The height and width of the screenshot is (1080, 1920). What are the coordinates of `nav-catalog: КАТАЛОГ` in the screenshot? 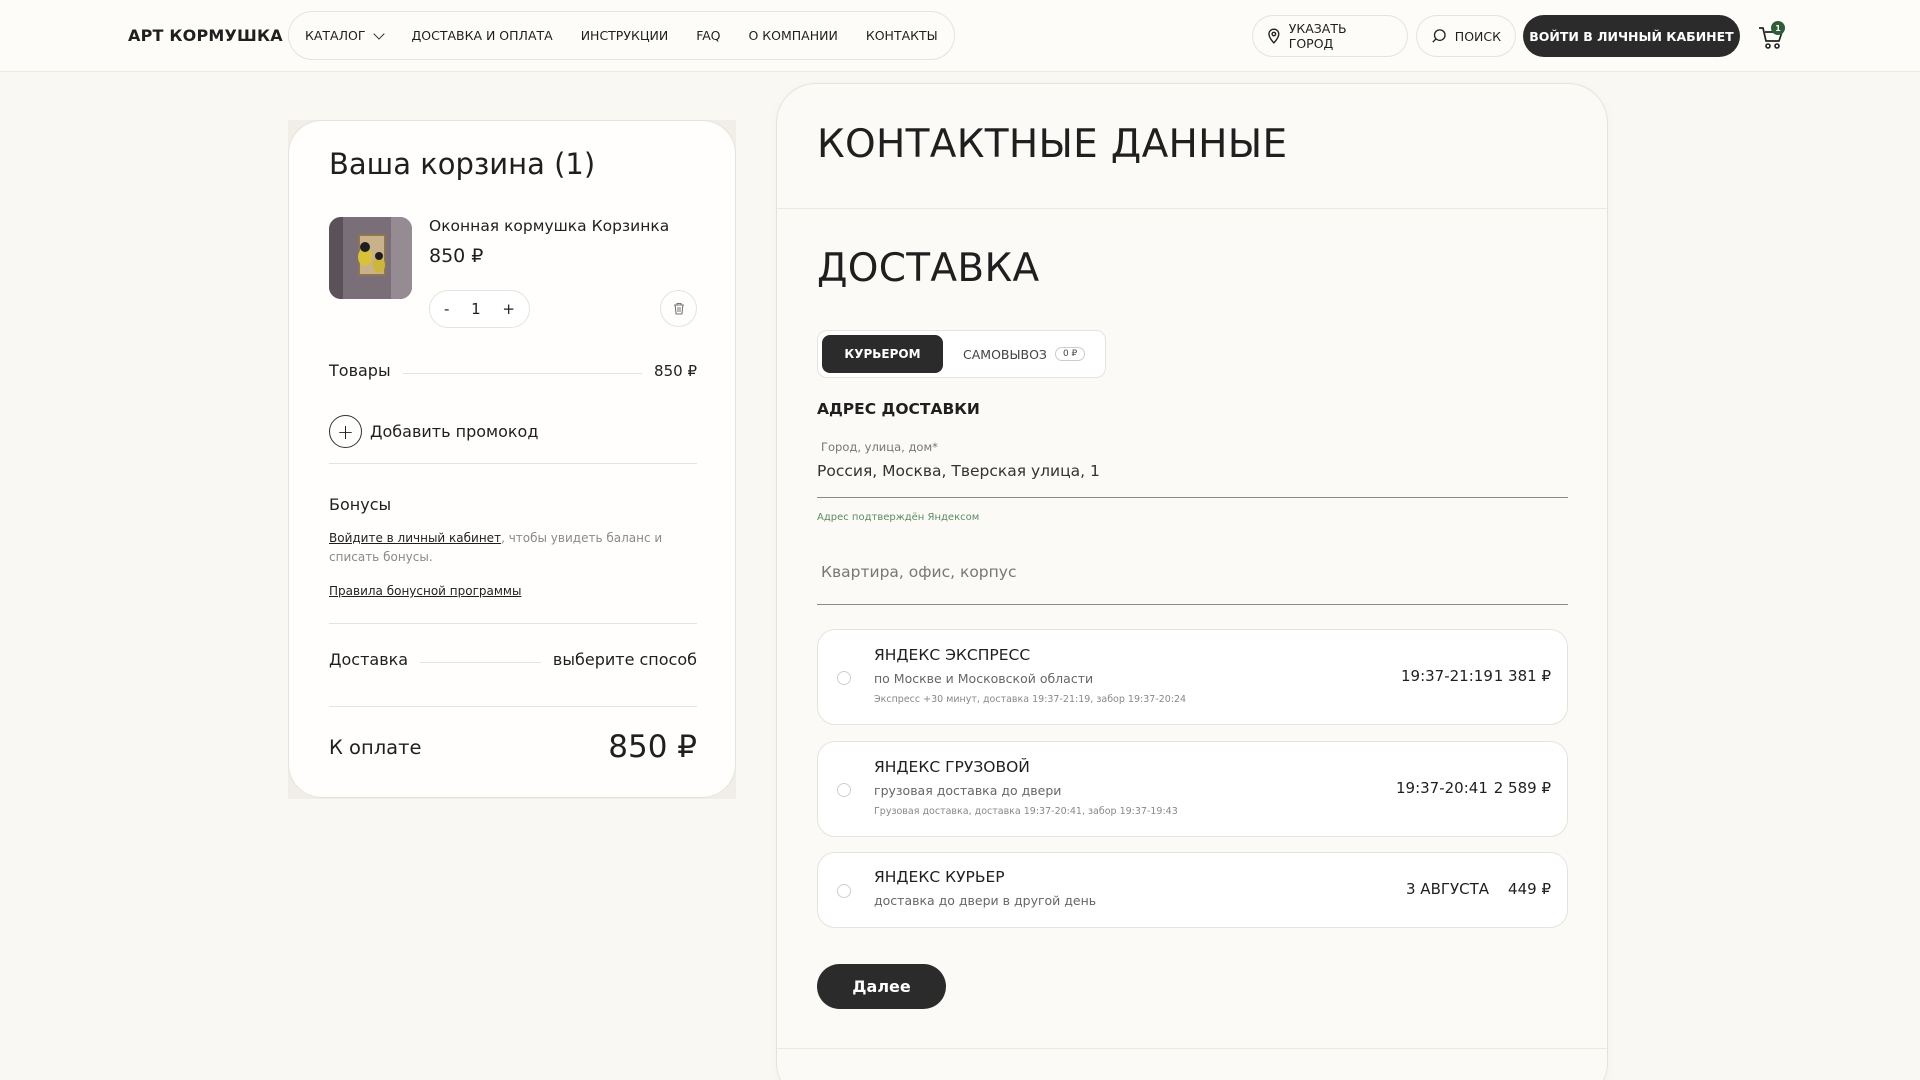 It's located at (345, 35).